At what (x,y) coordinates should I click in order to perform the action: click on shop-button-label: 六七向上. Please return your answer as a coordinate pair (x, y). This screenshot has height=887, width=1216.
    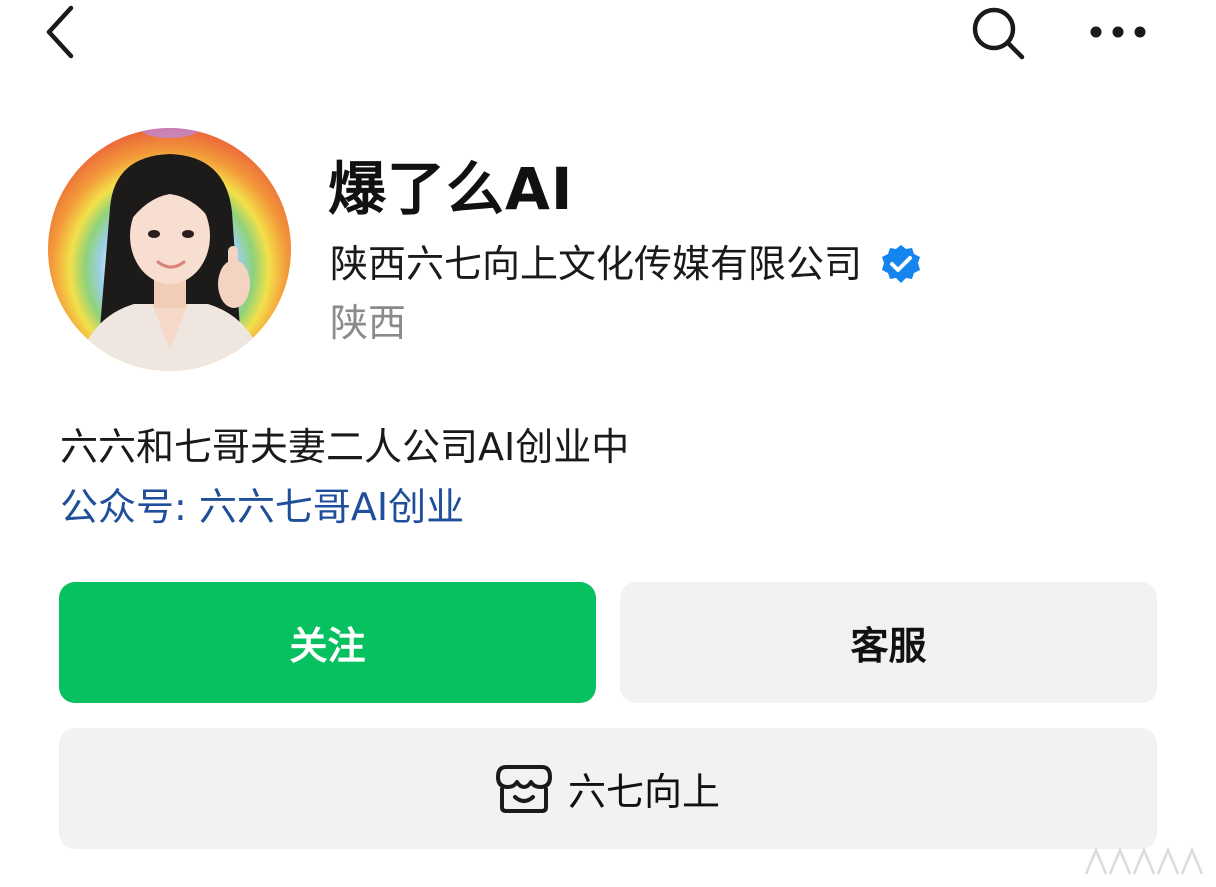
    Looking at the image, I should click on (643, 792).